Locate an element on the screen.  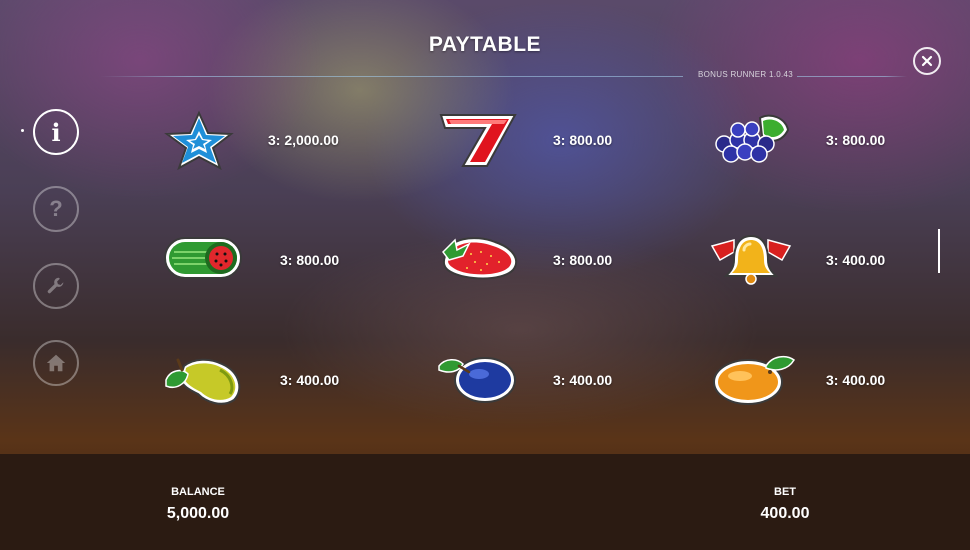
payout-plum: 3: 400.00 is located at coordinates (583, 380).